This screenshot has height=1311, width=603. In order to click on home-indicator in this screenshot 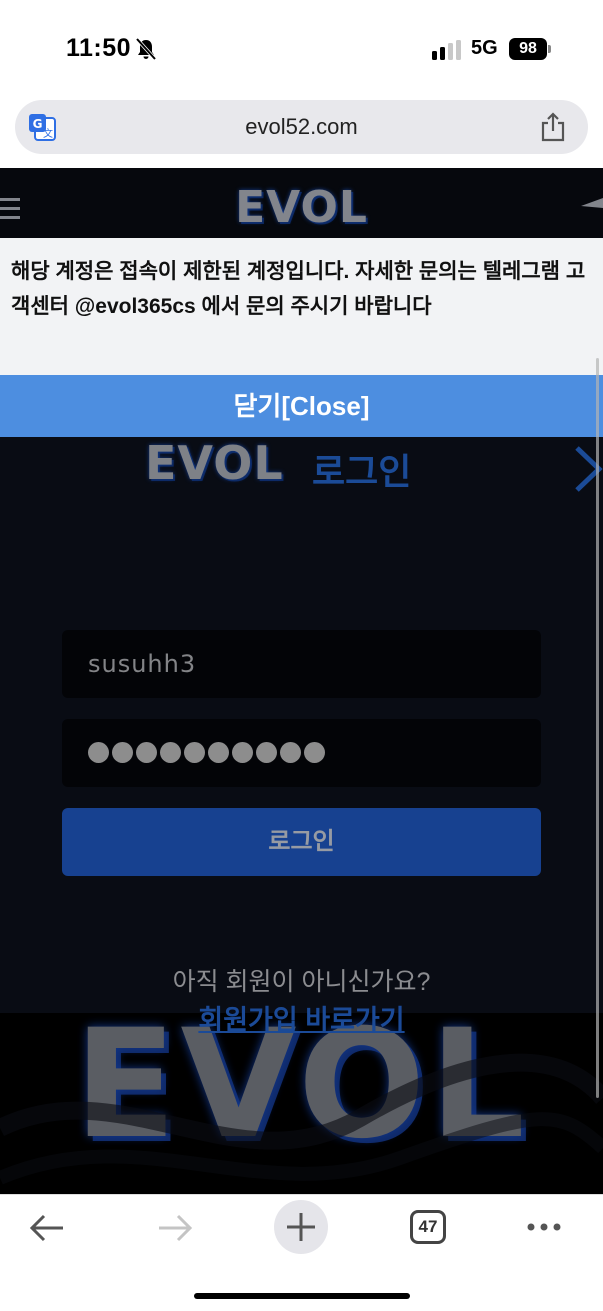, I will do `click(302, 1296)`.